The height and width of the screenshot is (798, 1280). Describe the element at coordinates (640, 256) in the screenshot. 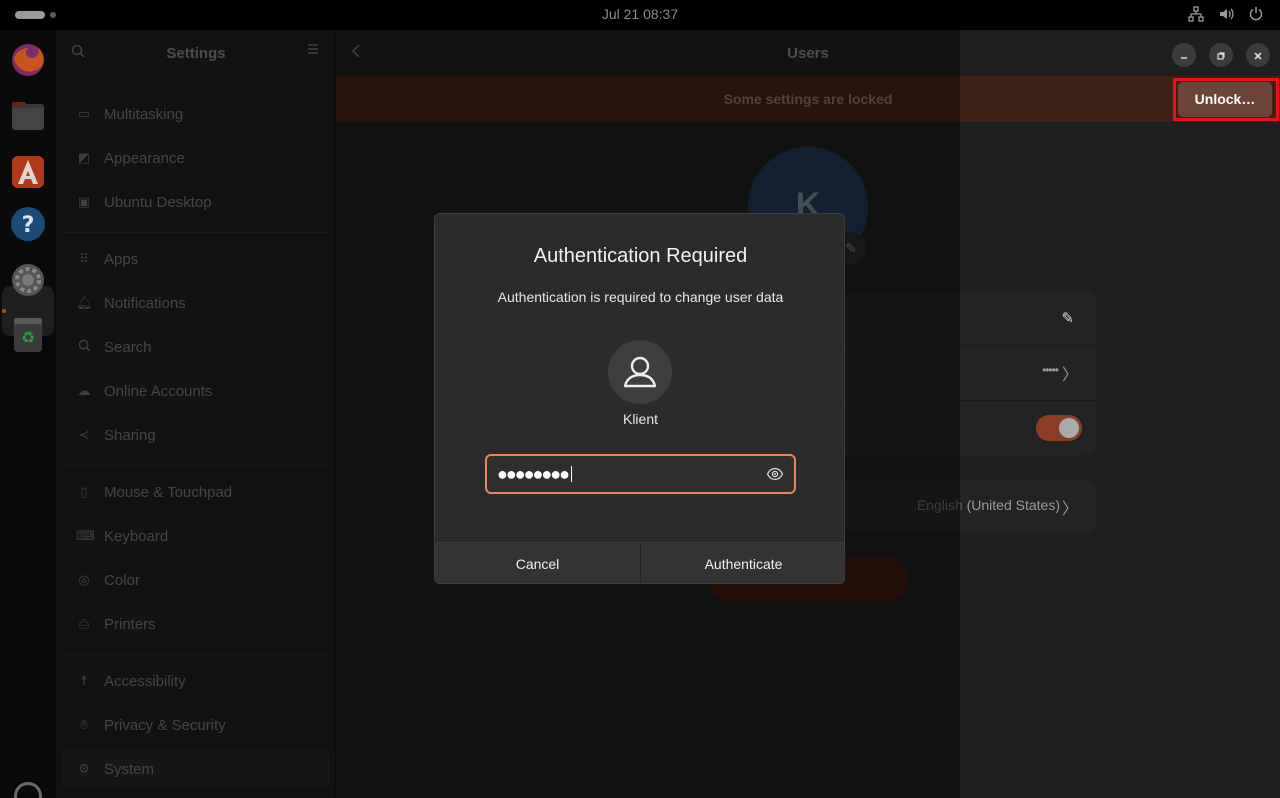

I see `dialog-title: Authentication Required` at that location.